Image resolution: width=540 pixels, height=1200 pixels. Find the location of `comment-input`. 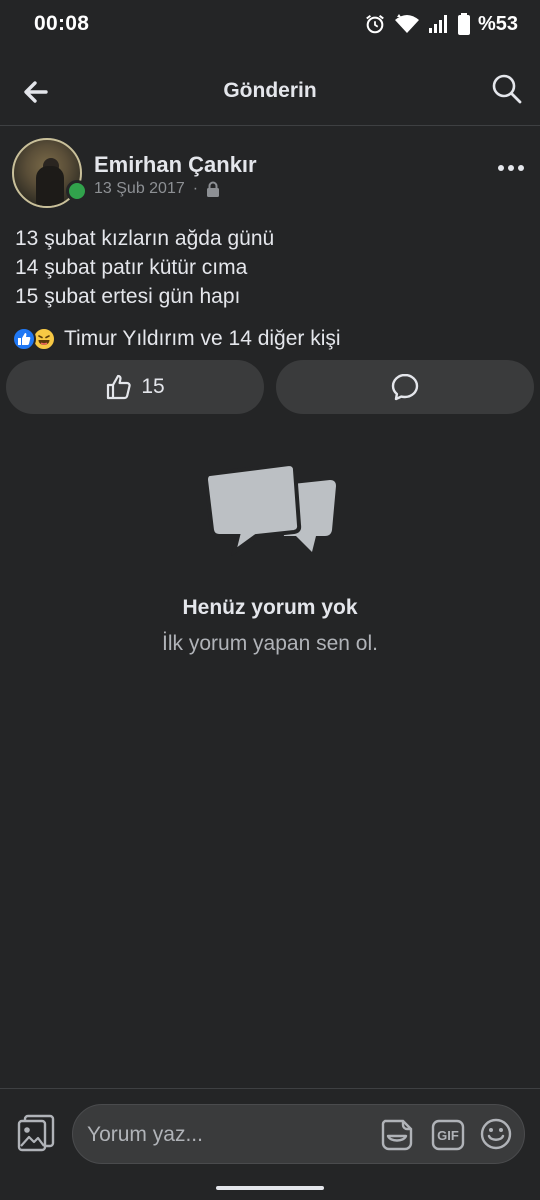

comment-input is located at coordinates (222, 1135).